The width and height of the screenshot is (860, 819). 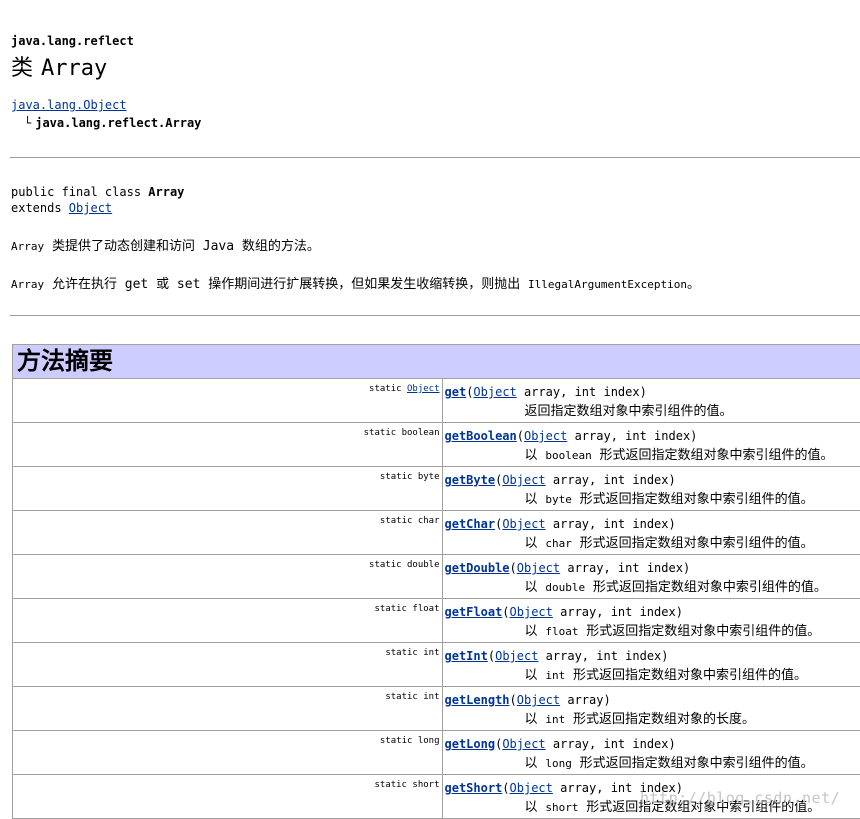 I want to click on method-modifier: static, so click(x=388, y=389).